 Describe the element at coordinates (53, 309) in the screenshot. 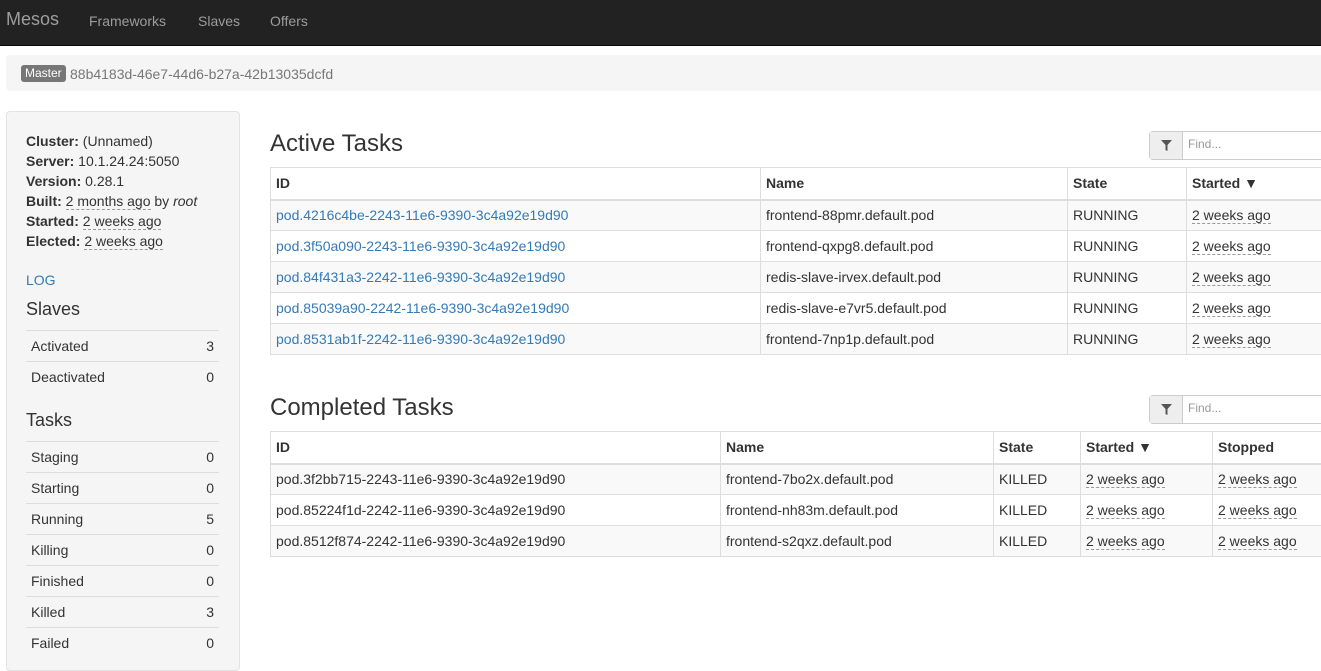

I see `slaves-heading: Slaves` at that location.